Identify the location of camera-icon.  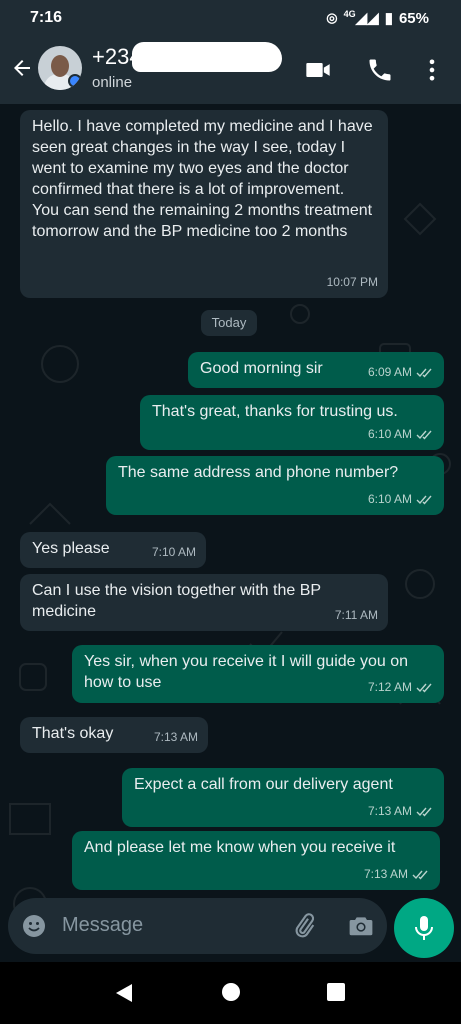
(361, 926).